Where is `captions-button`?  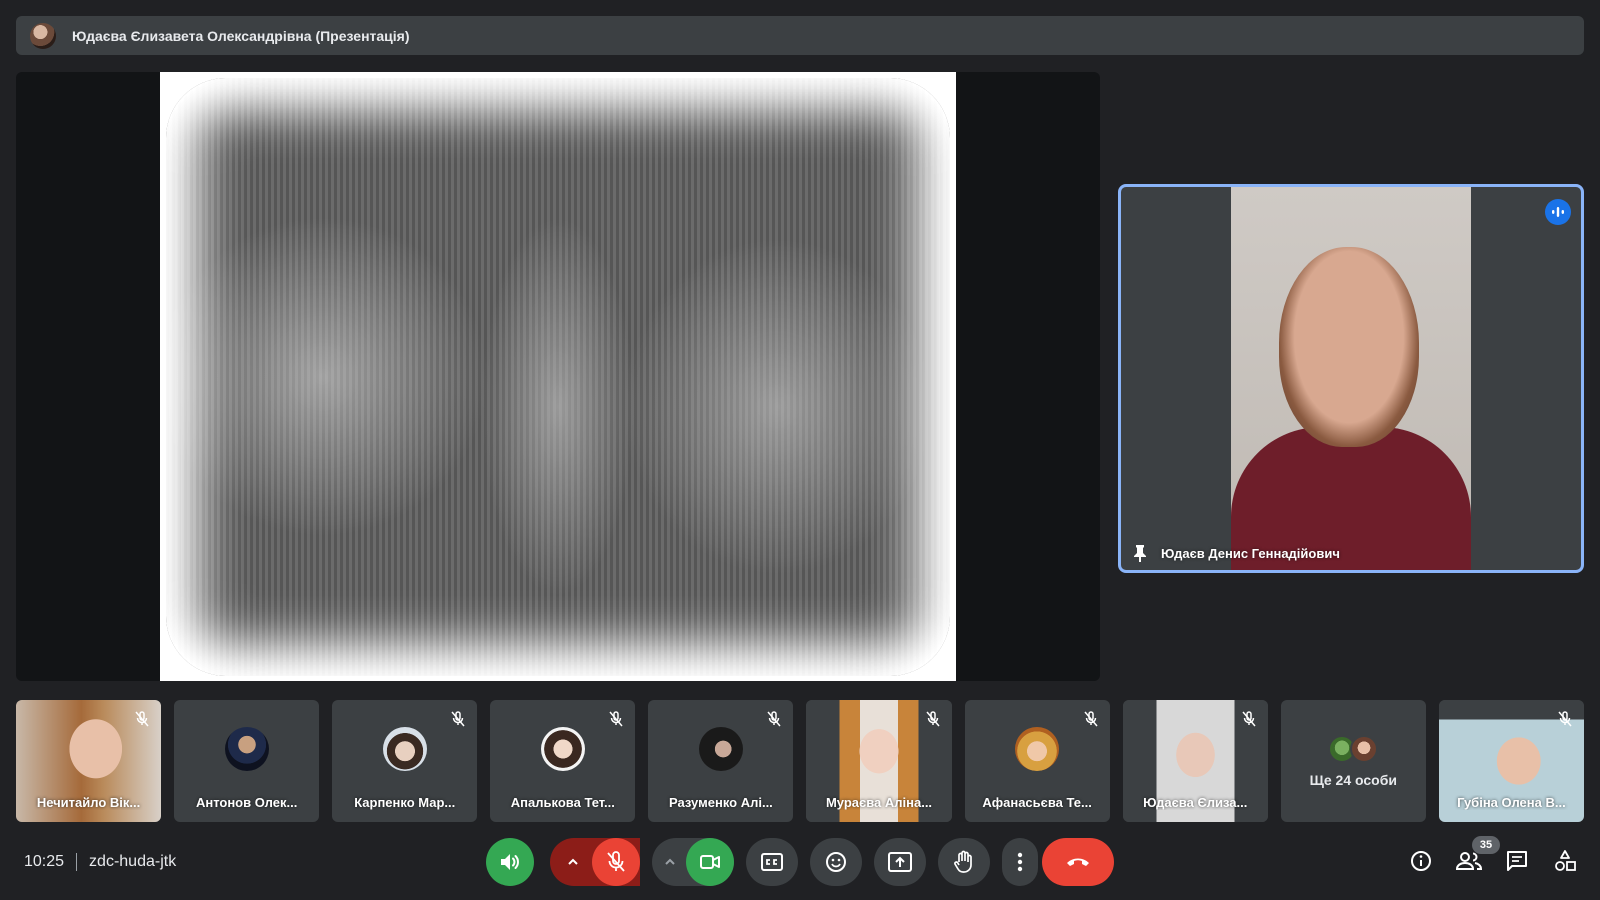
captions-button is located at coordinates (772, 862).